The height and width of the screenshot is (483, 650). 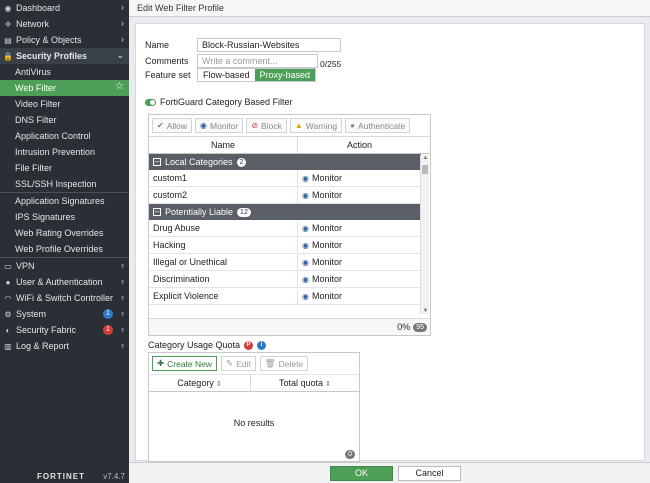 What do you see at coordinates (64, 56) in the screenshot?
I see `sidebar-item-security-profiles: 🔒 Security Profiles ⌄` at bounding box center [64, 56].